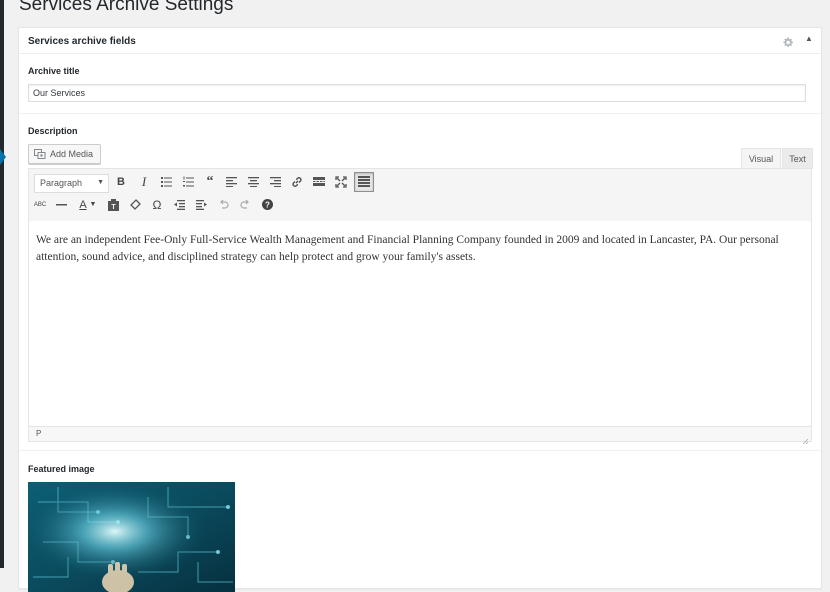 This screenshot has width=830, height=592. Describe the element at coordinates (788, 41) in the screenshot. I see `gear-icon` at that location.